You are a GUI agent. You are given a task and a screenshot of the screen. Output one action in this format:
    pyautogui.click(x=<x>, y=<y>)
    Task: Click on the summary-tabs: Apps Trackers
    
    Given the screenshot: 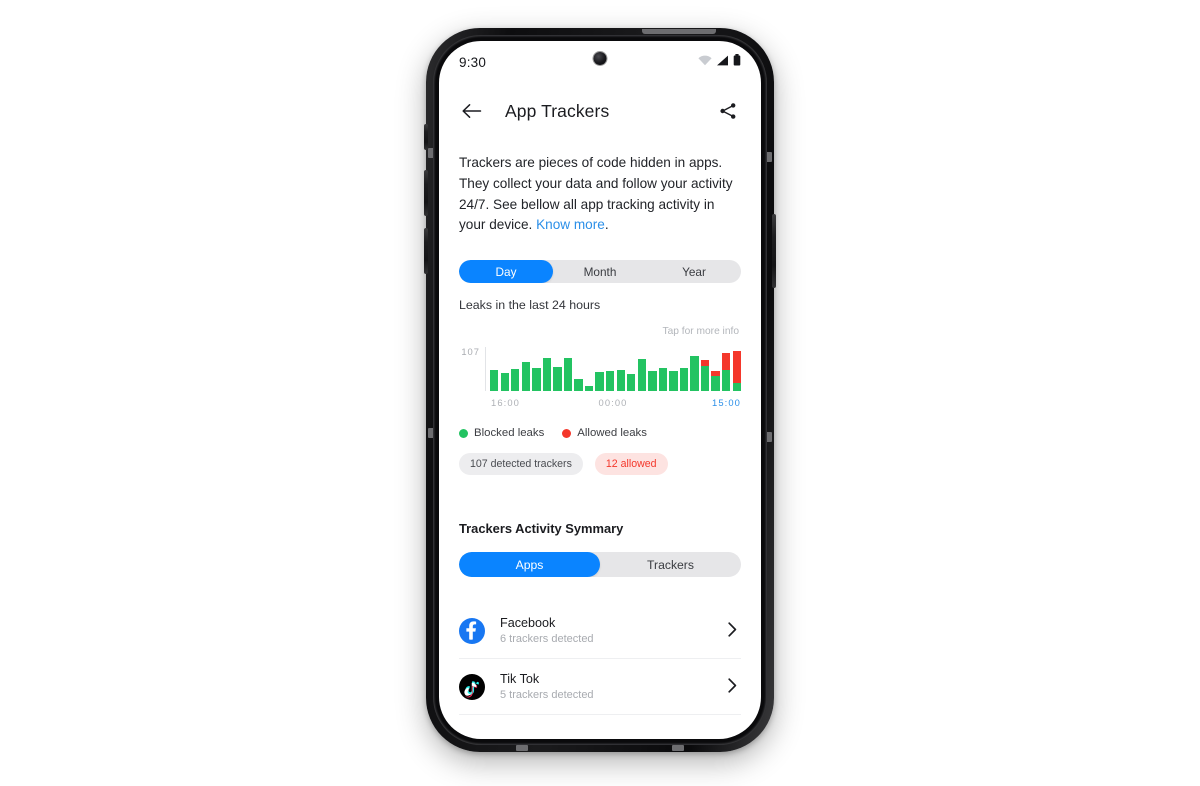 What is the action you would take?
    pyautogui.click(x=600, y=565)
    